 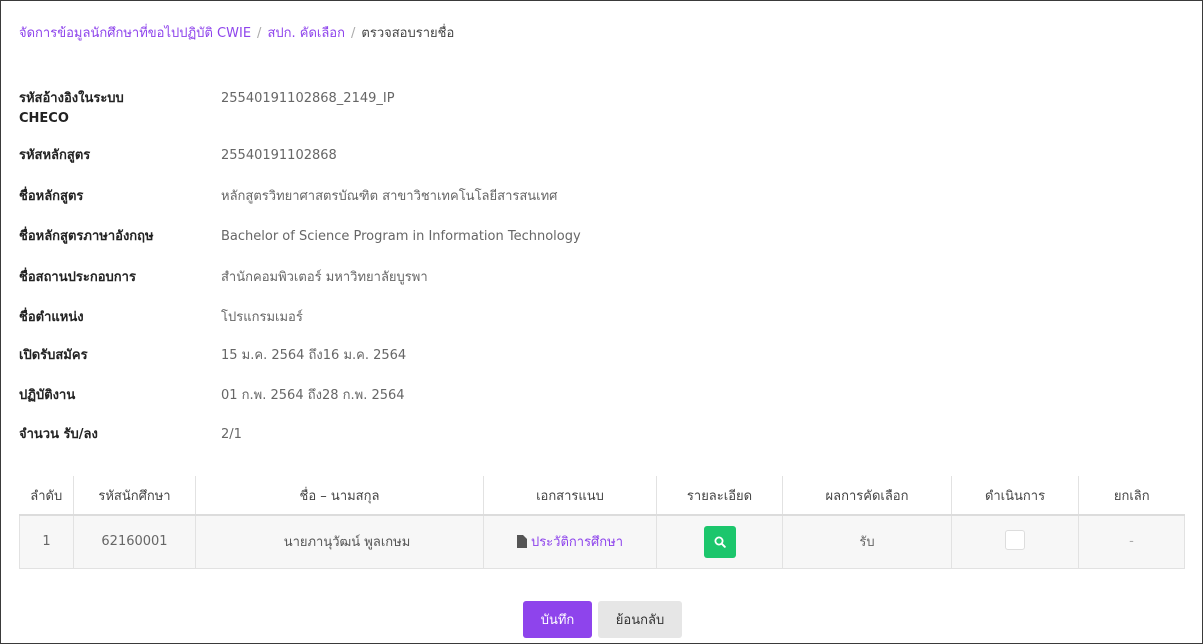 I want to click on document-icon, so click(x=521, y=542).